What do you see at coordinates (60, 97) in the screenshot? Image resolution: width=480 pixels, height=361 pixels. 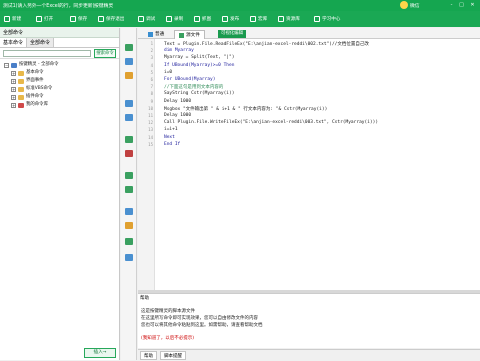 I see `tree-item-plugins: + 插件命令` at bounding box center [60, 97].